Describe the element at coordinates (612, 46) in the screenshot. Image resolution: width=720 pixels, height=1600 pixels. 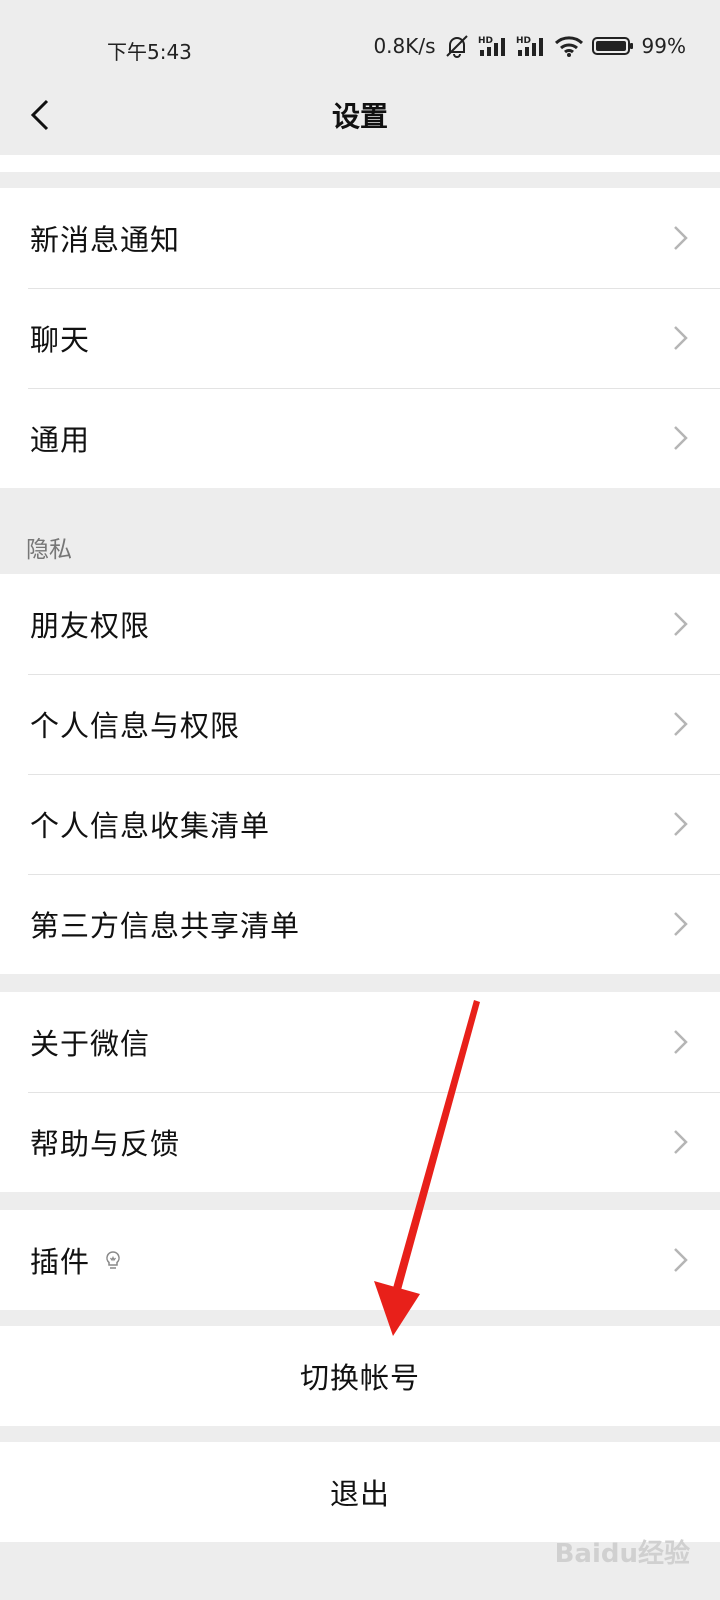
I see `battery-icon` at that location.